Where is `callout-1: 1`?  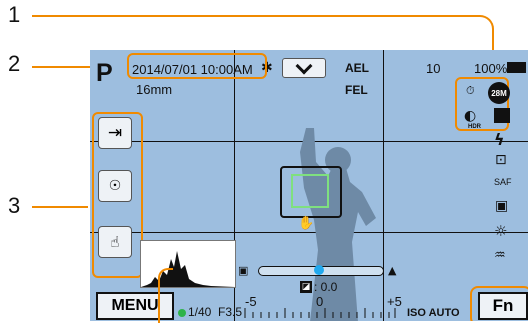 callout-1: 1 is located at coordinates (14, 14).